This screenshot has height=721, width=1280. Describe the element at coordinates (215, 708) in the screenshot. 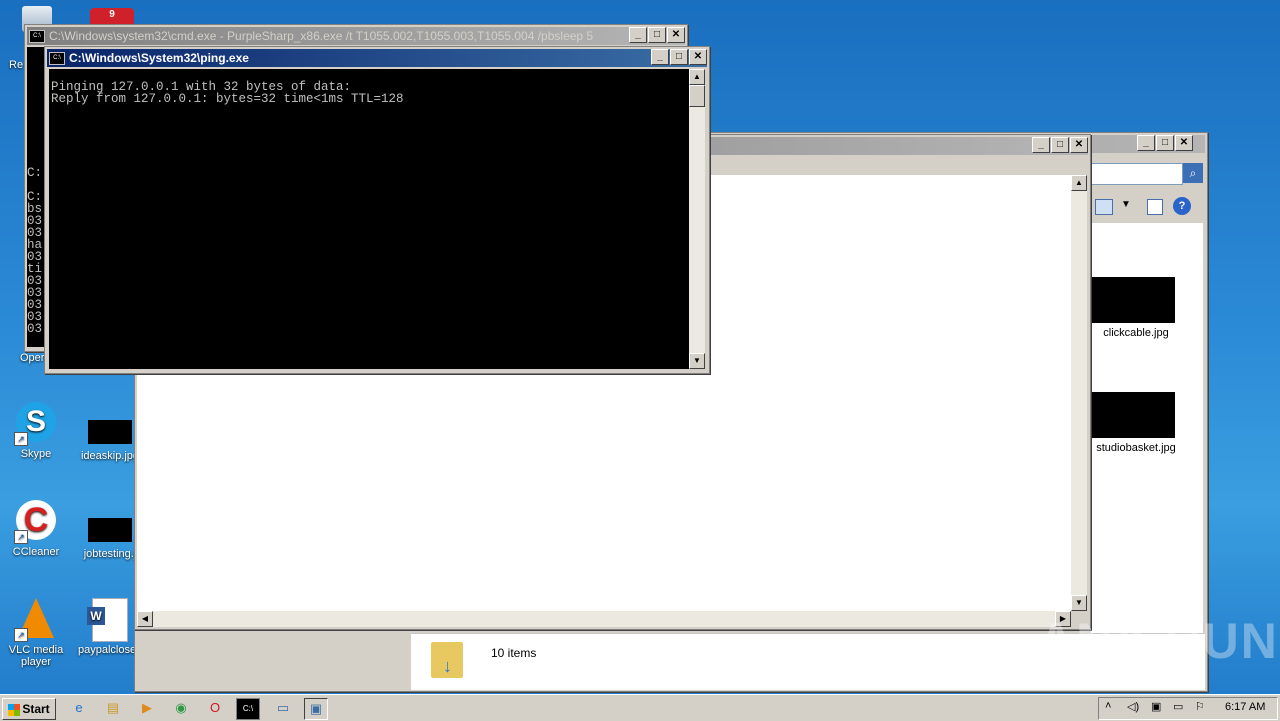

I see `opera-icon: O` at that location.